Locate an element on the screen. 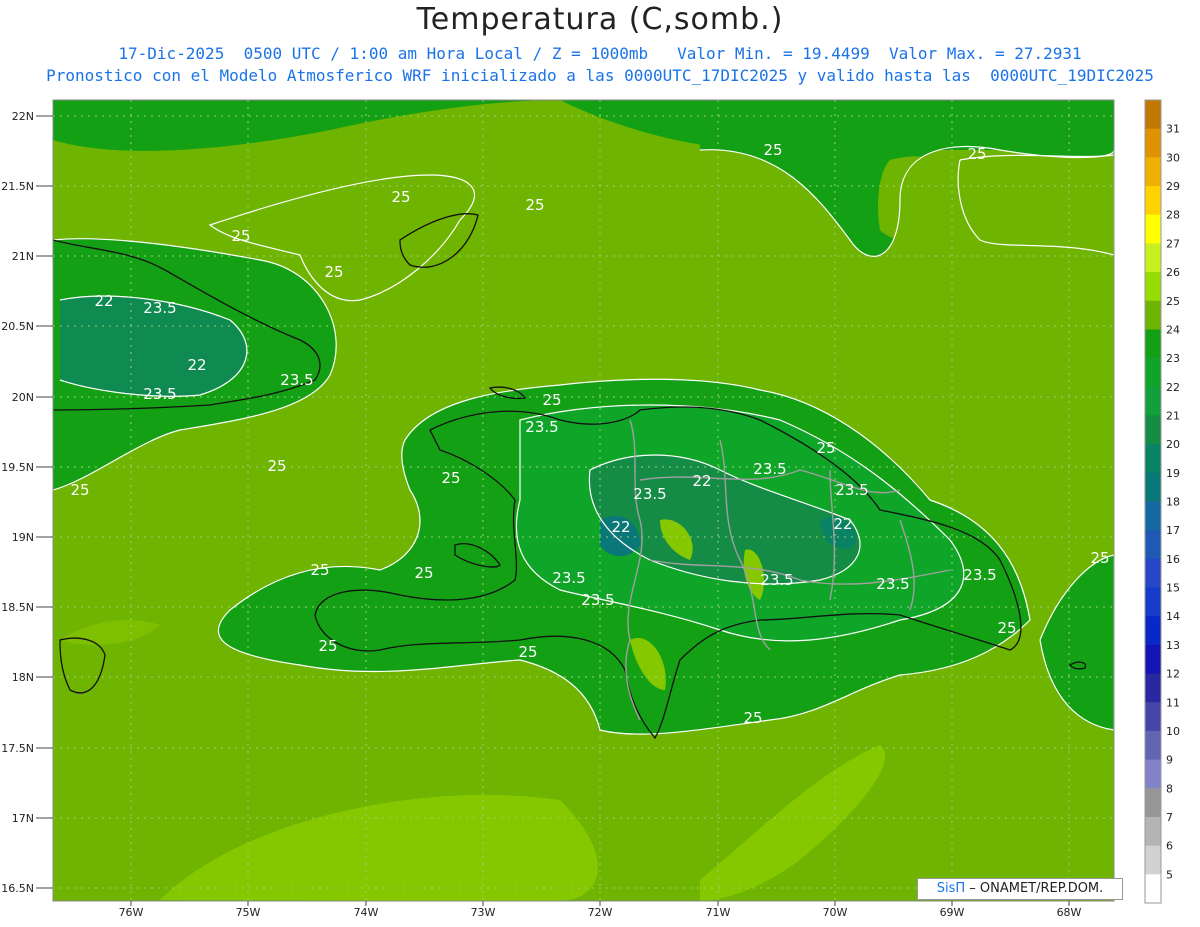 The width and height of the screenshot is (1200, 927). colorbar-label: 10 is located at coordinates (1173, 731).